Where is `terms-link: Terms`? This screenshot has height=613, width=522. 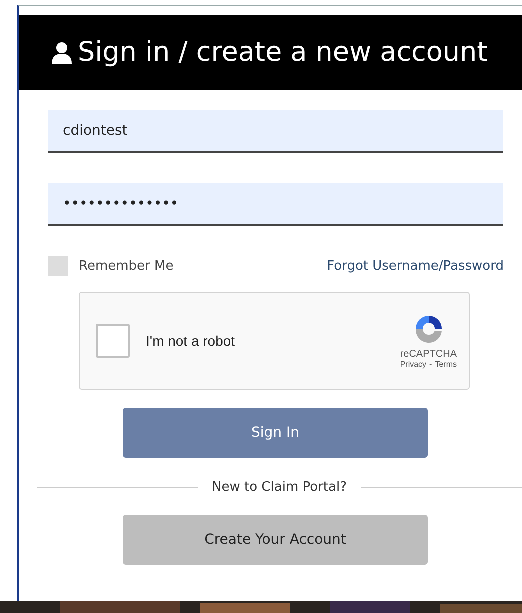
terms-link: Terms is located at coordinates (446, 364).